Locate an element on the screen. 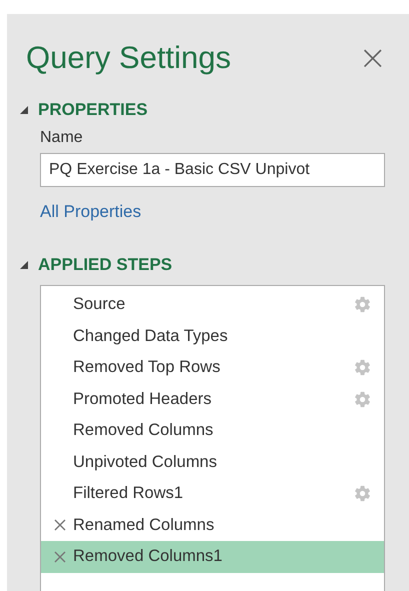 Image resolution: width=409 pixels, height=591 pixels. step-item: Promoted Headers is located at coordinates (212, 399).